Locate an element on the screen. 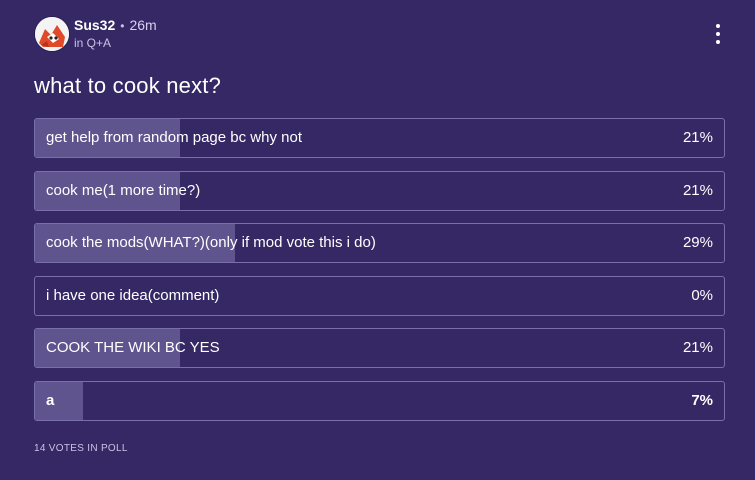  author-row: Sus32 • 26m is located at coordinates (115, 26).